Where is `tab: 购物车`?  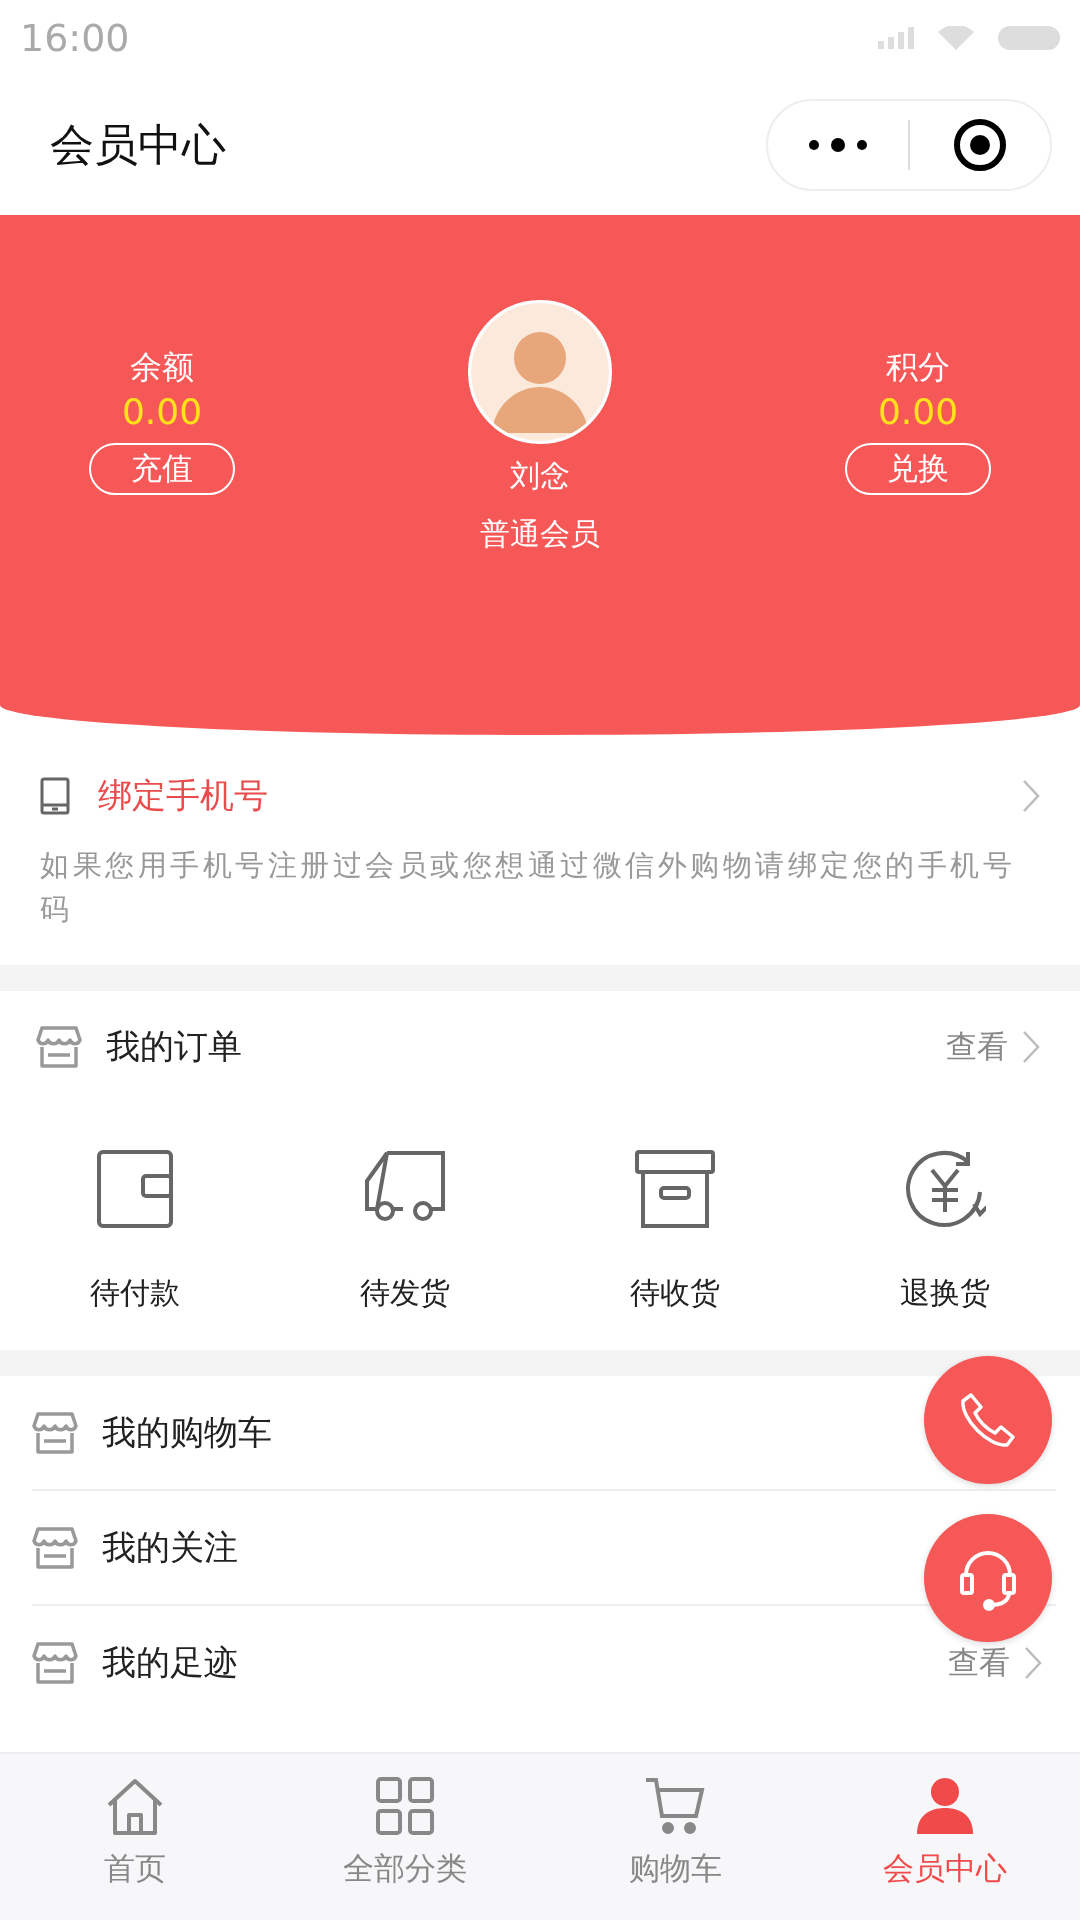
tab: 购物车 is located at coordinates (675, 1837).